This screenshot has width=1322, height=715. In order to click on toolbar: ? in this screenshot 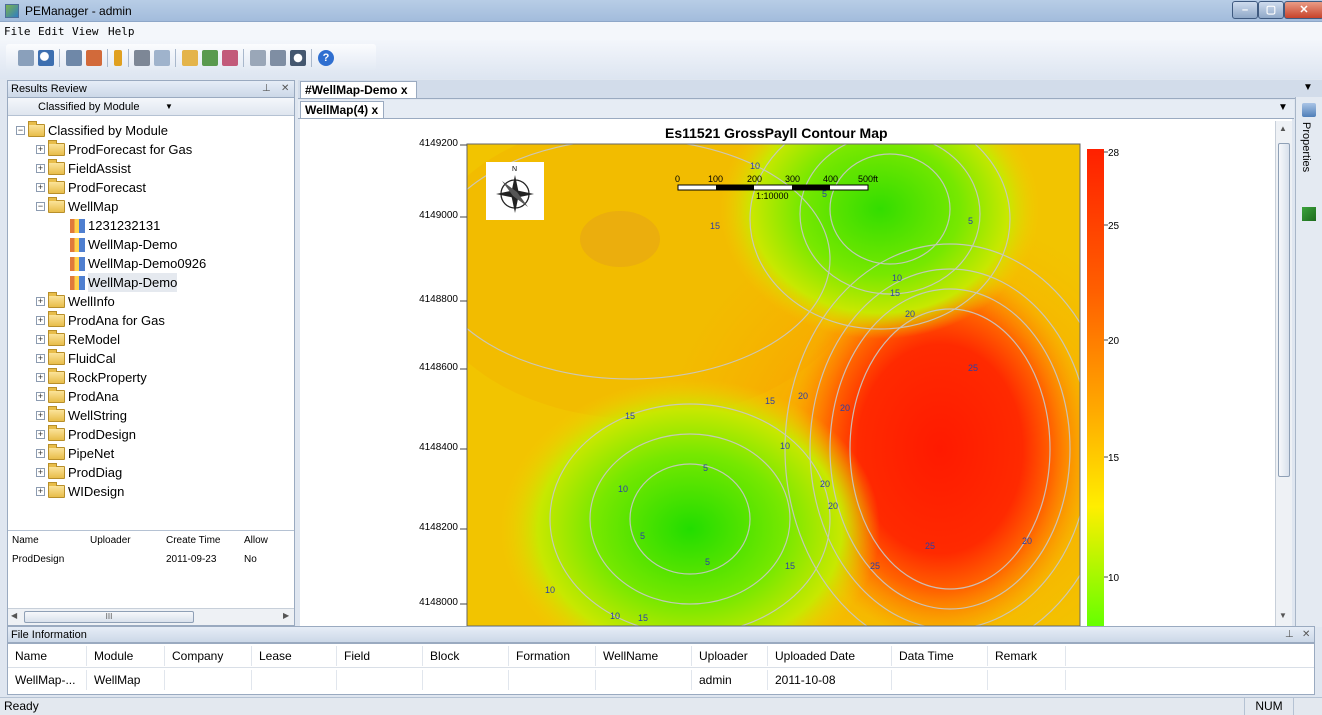, I will do `click(661, 59)`.